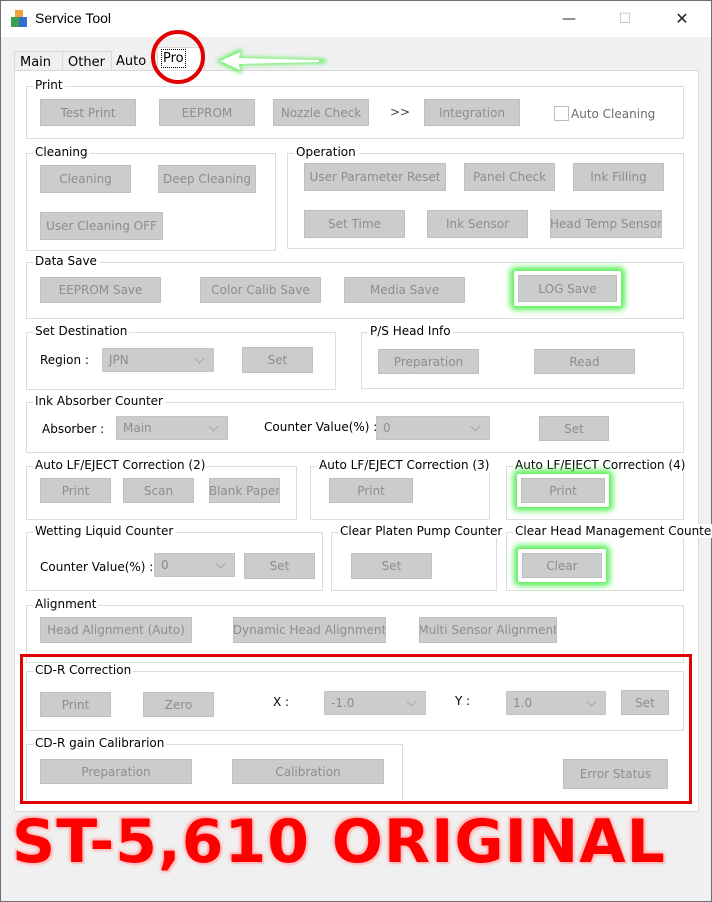 This screenshot has height=902, width=712. What do you see at coordinates (75, 490) in the screenshot?
I see `auto-lf-2-print-button: Print` at bounding box center [75, 490].